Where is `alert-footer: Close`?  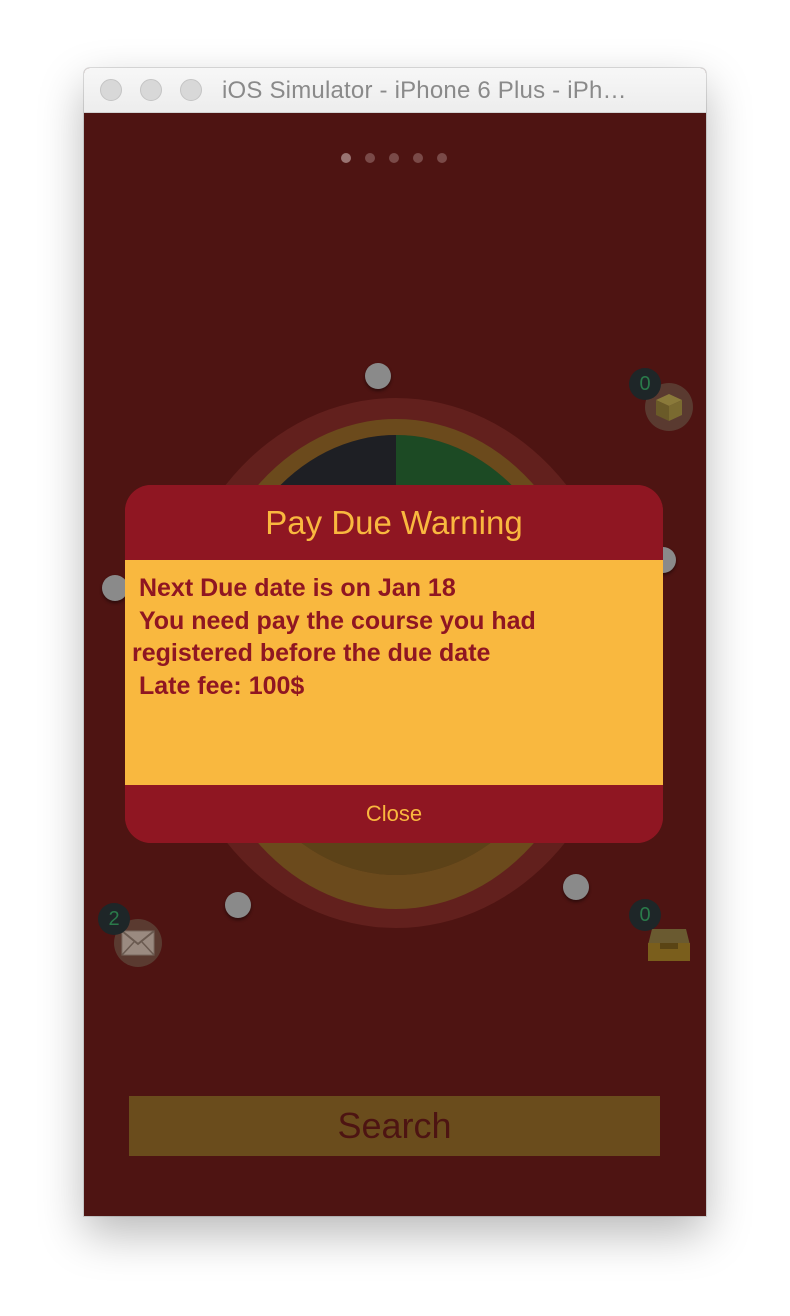 alert-footer: Close is located at coordinates (394, 814).